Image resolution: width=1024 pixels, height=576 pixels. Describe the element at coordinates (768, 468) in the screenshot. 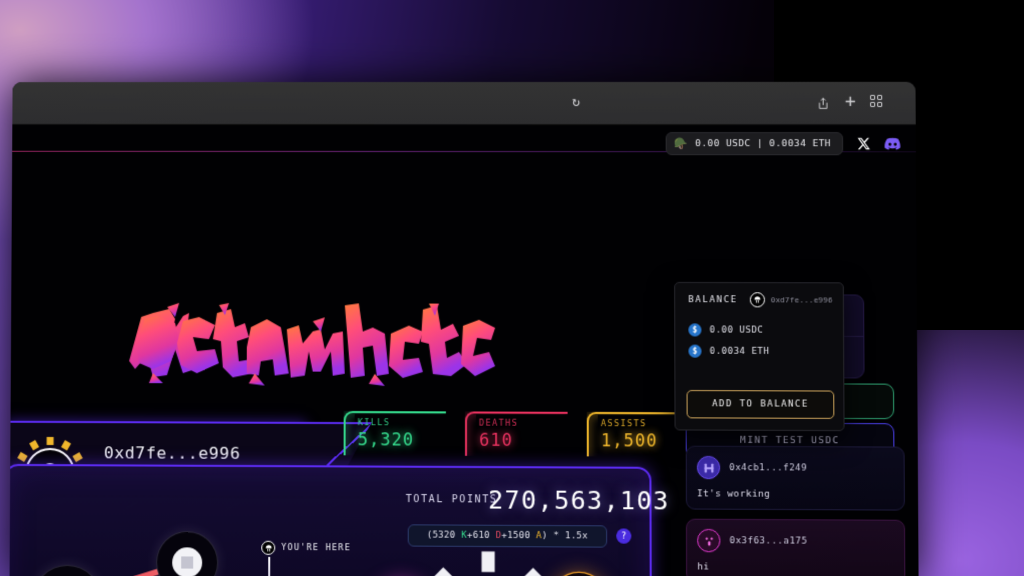

I see `chat-author: 0x4cb1...f249` at that location.